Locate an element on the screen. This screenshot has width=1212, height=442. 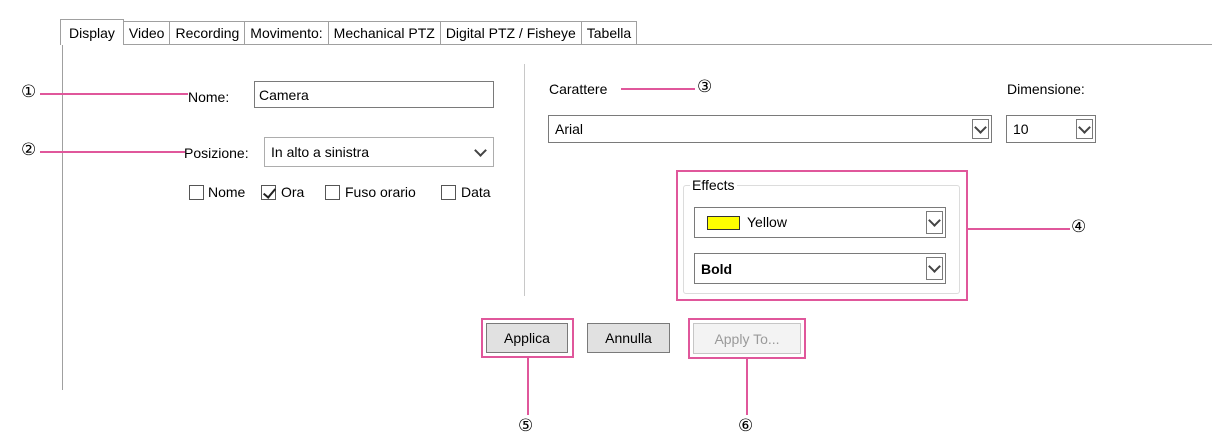
tab-label: Display is located at coordinates (92, 32).